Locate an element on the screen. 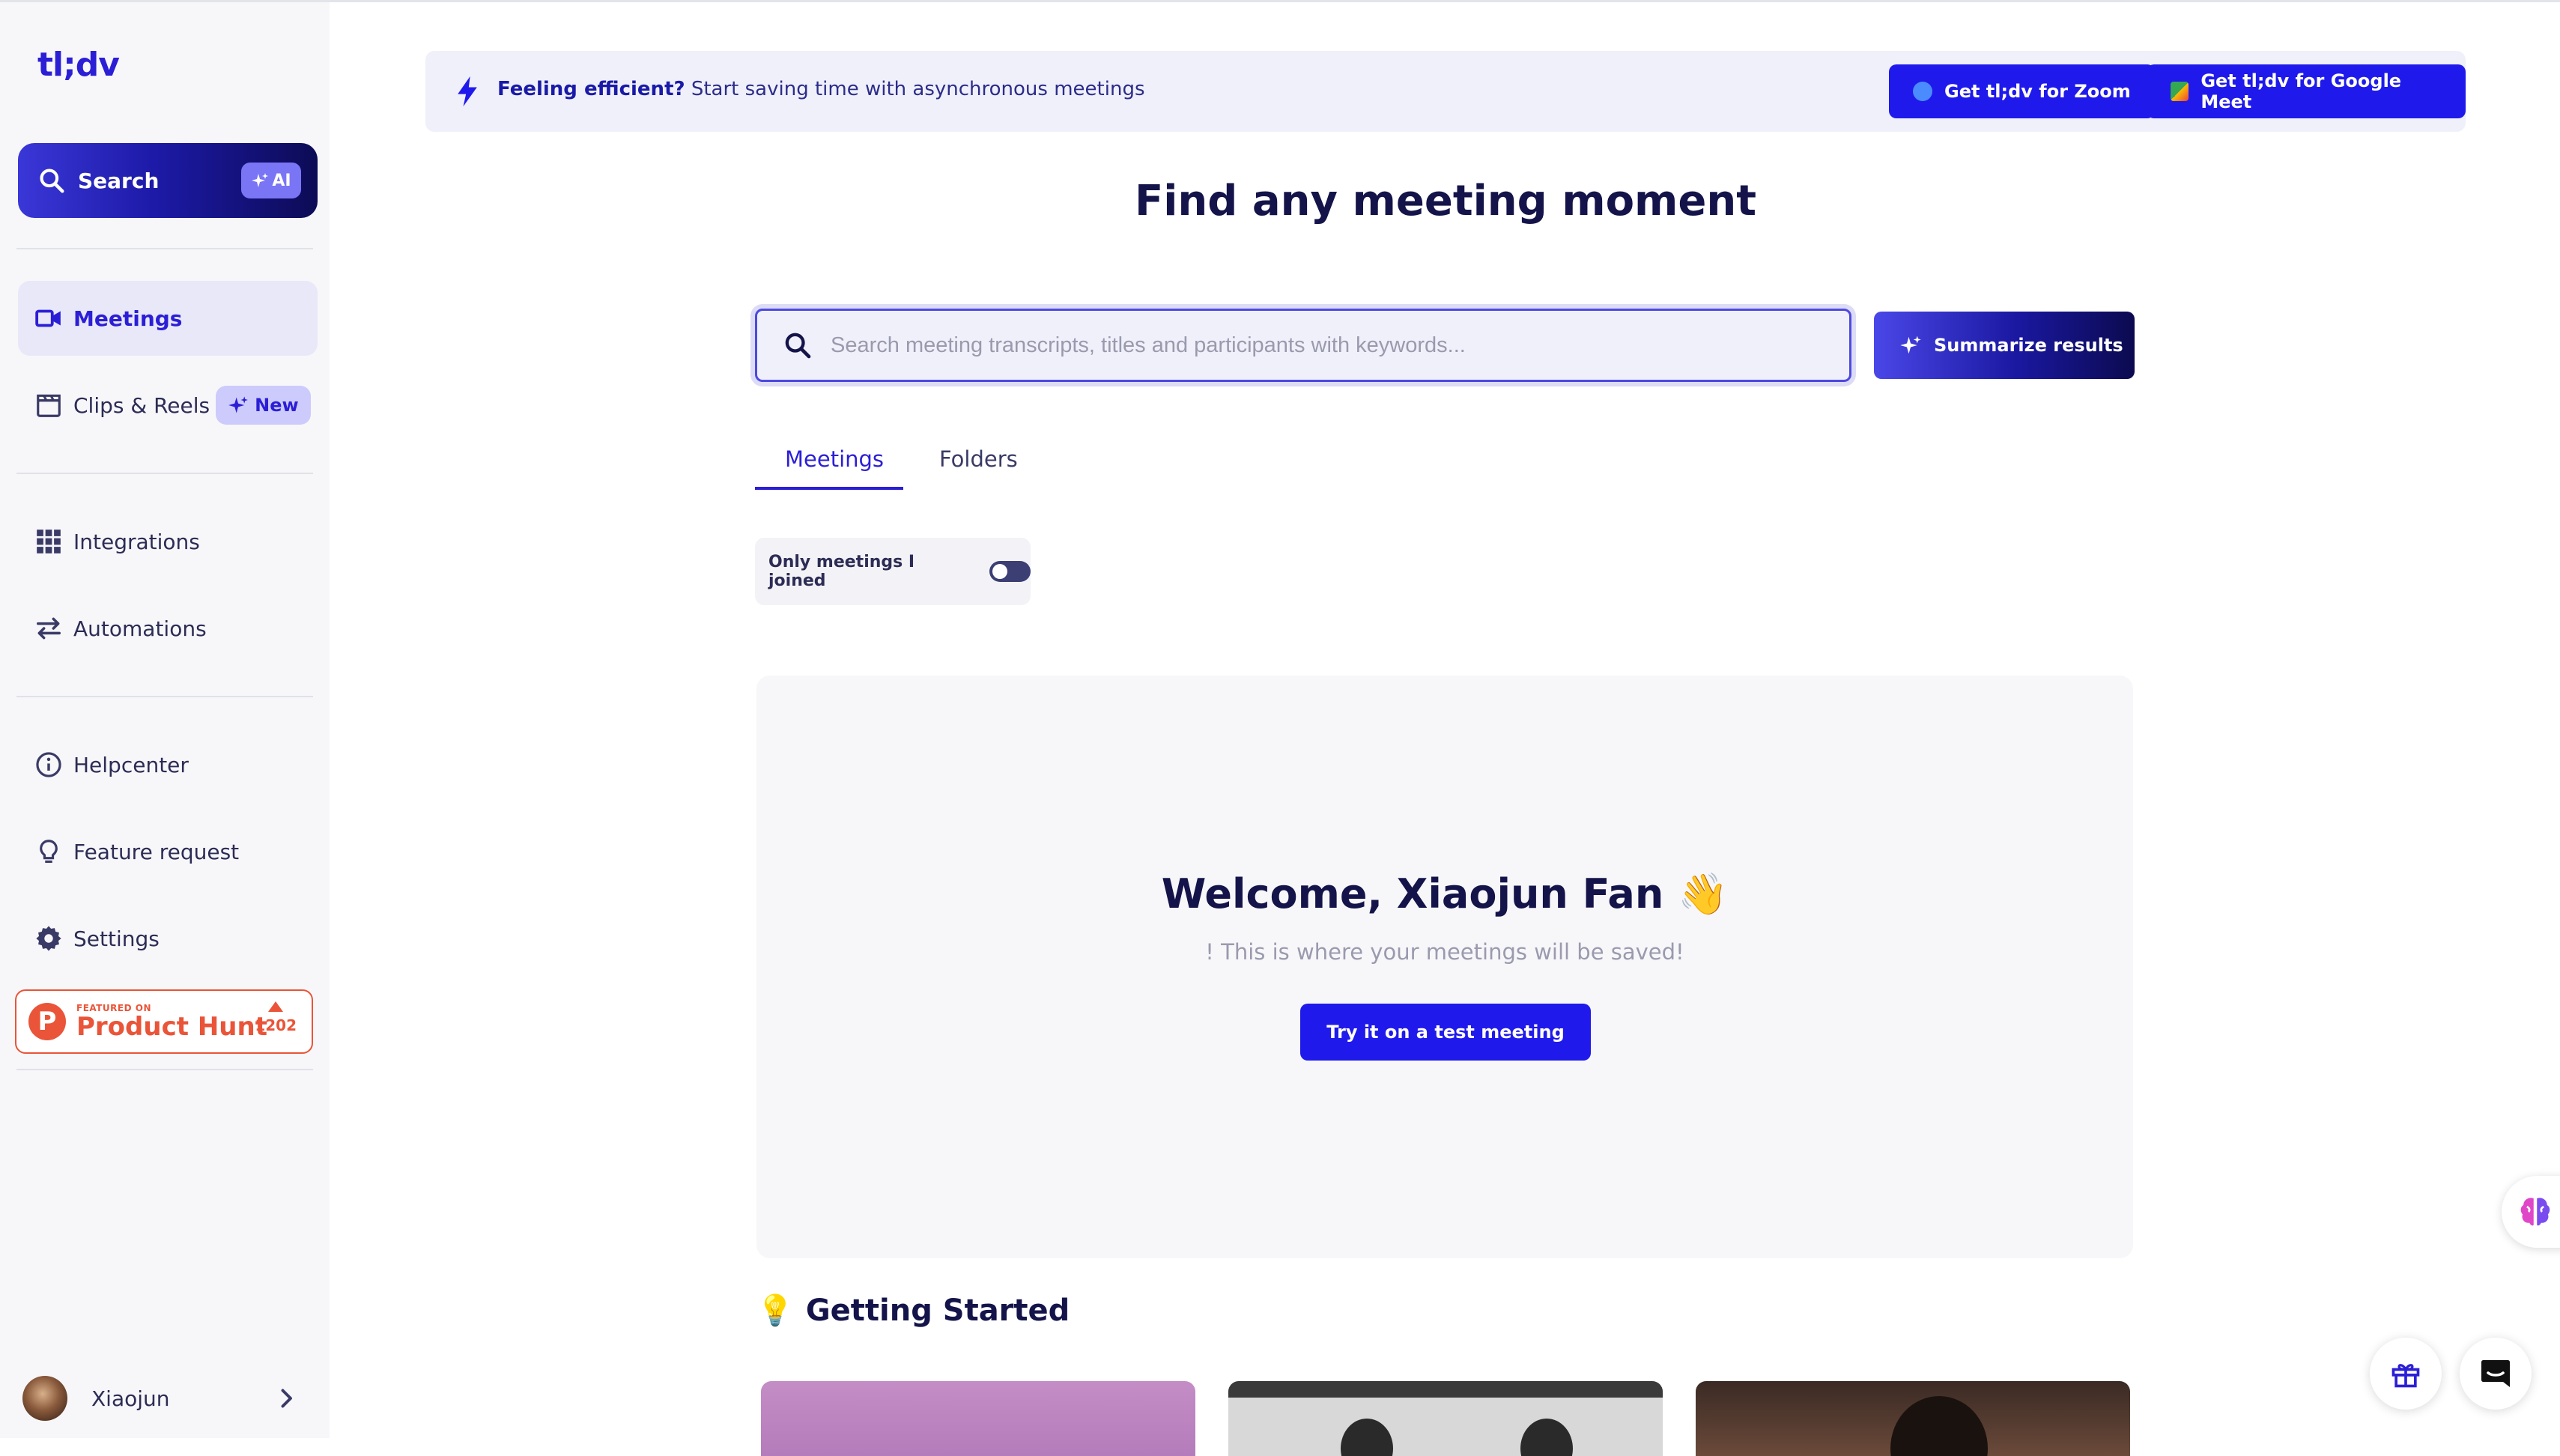 This screenshot has height=1456, width=2560. zoom-icon is located at coordinates (1922, 91).